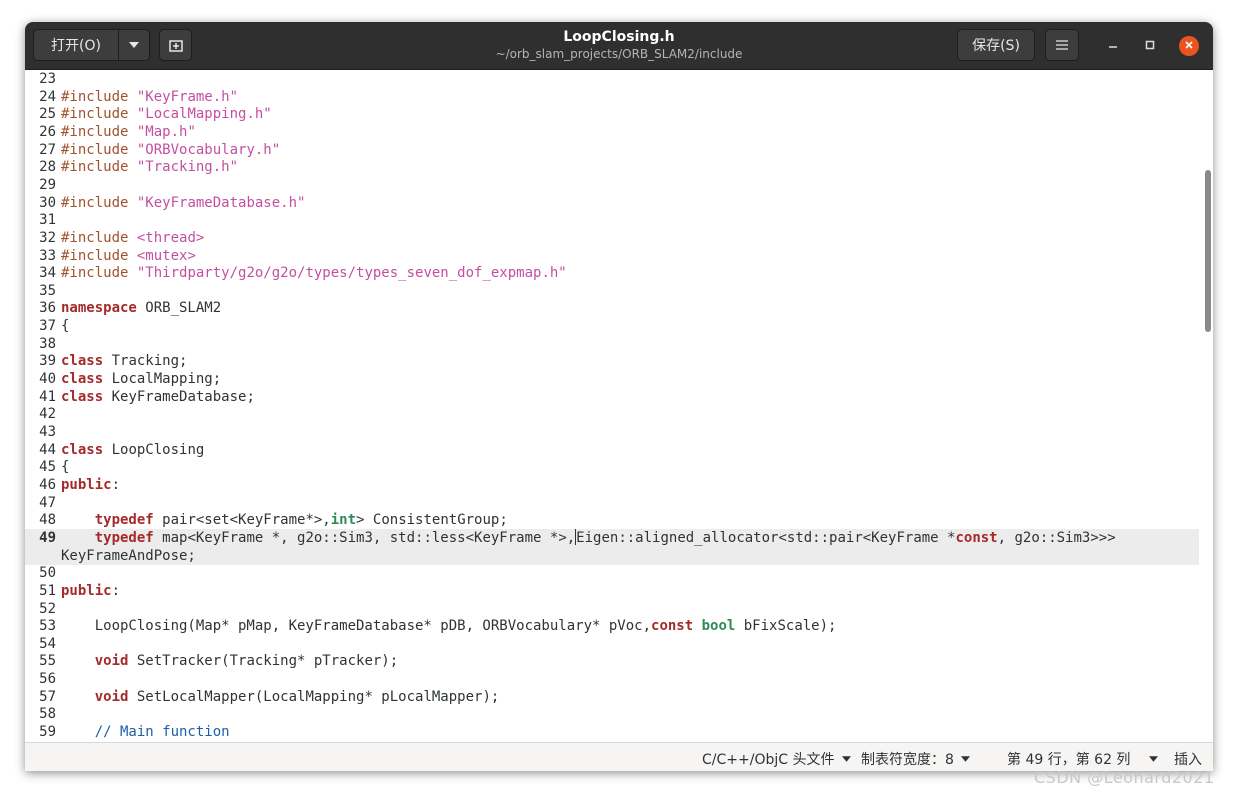 This screenshot has width=1239, height=799. What do you see at coordinates (612, 291) in the screenshot?
I see `code-line: 35` at bounding box center [612, 291].